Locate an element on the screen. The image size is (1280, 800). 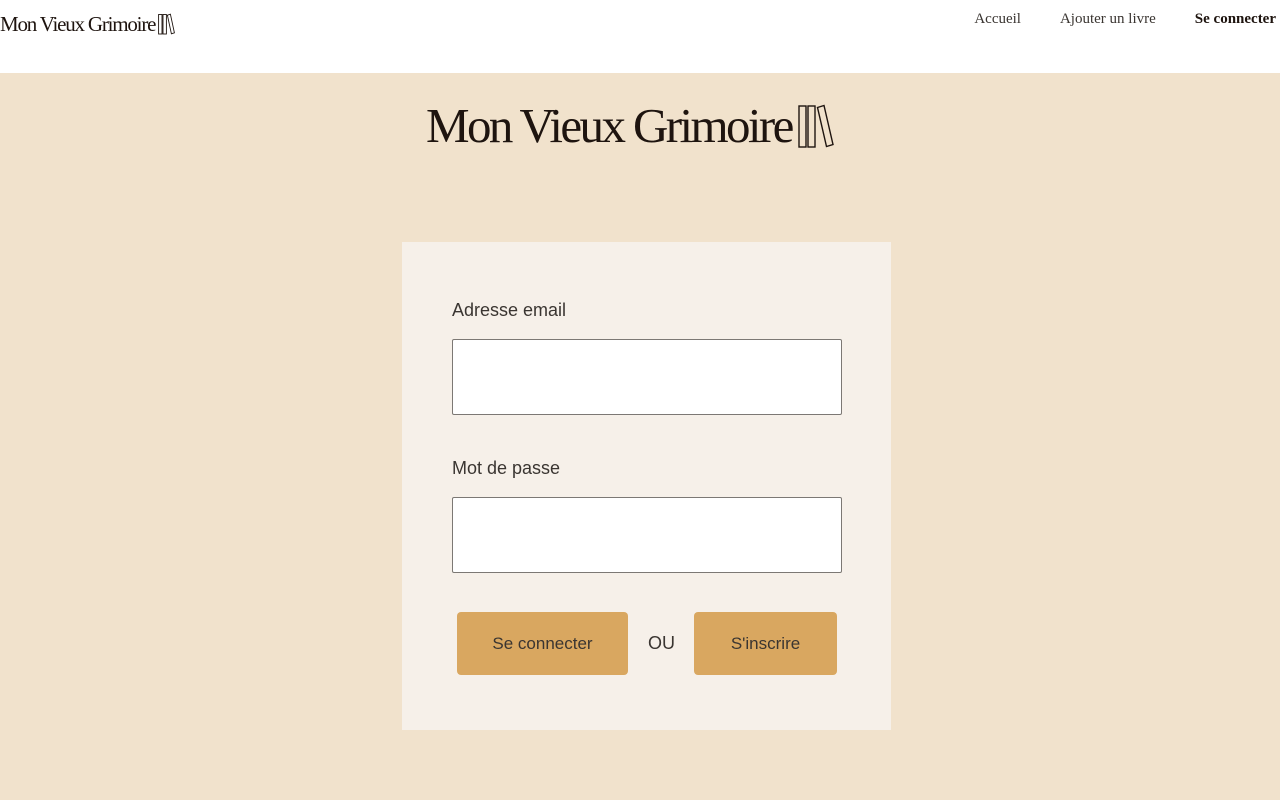
nav-link-se-connecter: Se connecter is located at coordinates (1235, 19).